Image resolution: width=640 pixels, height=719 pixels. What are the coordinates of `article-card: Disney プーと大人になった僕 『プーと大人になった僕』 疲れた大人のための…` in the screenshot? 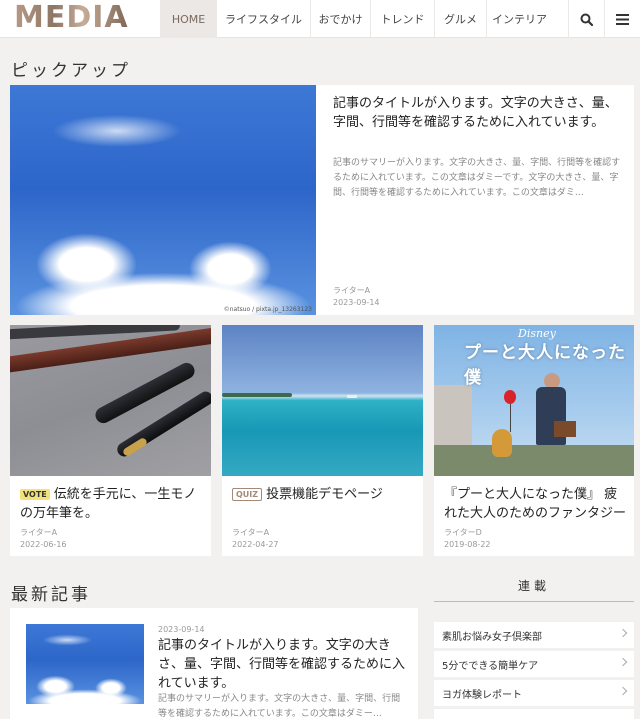 It's located at (534, 440).